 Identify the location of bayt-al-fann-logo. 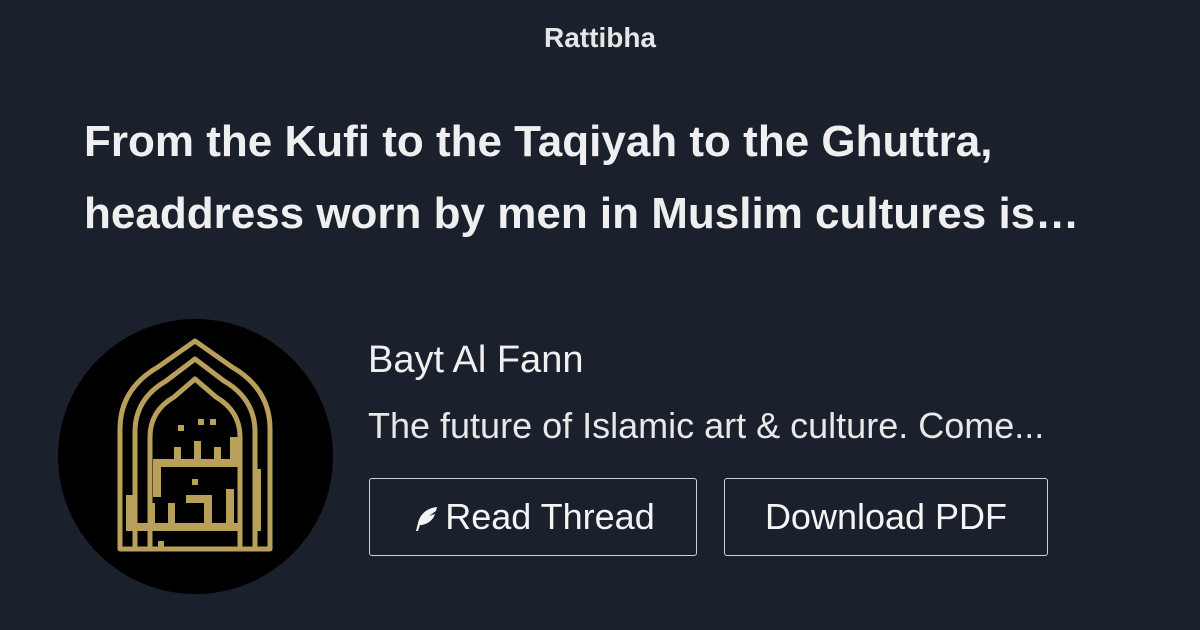
(195, 445).